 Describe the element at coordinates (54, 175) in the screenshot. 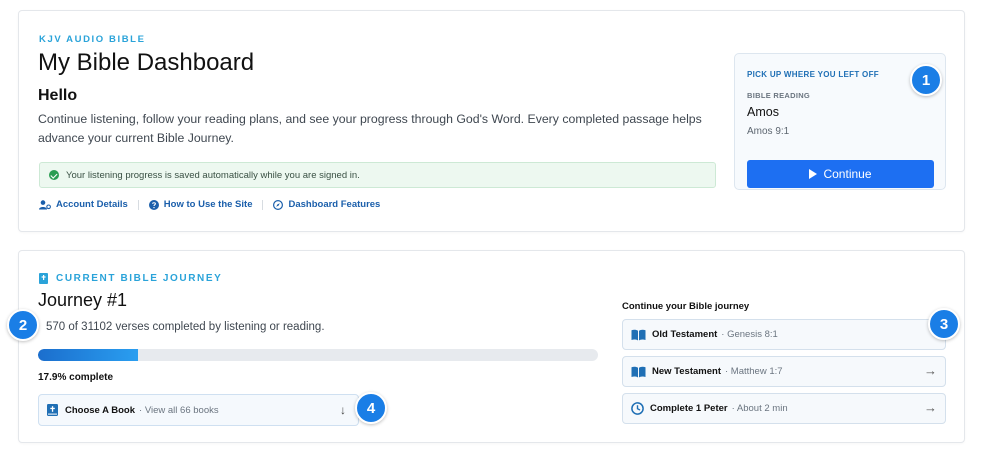

I see `check-circle-icon` at that location.